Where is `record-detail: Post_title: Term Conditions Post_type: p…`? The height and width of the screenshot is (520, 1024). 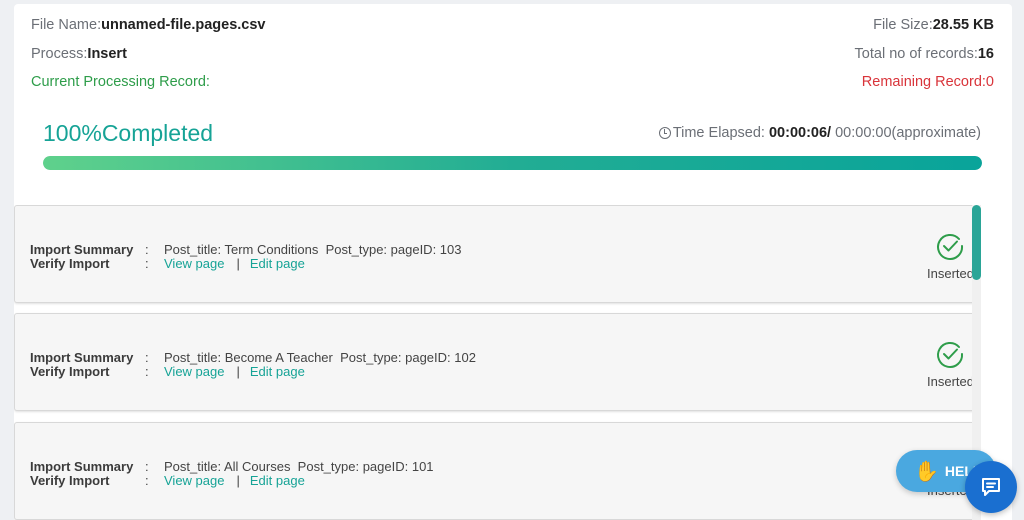 record-detail: Post_title: Term Conditions Post_type: p… is located at coordinates (313, 249).